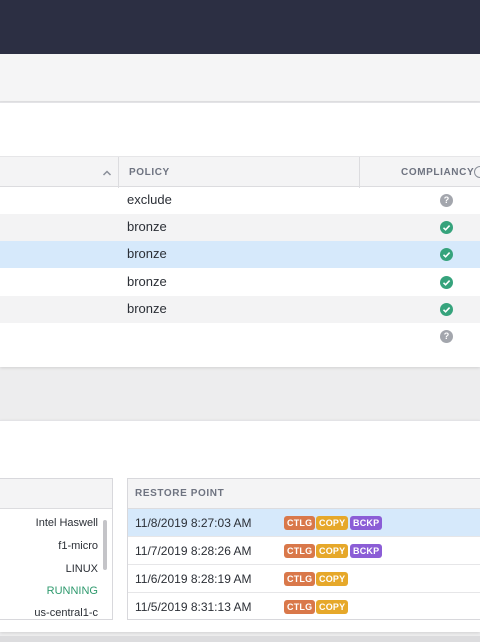 This screenshot has height=642, width=480. Describe the element at coordinates (240, 27) in the screenshot. I see `top-navigation-bar` at that location.